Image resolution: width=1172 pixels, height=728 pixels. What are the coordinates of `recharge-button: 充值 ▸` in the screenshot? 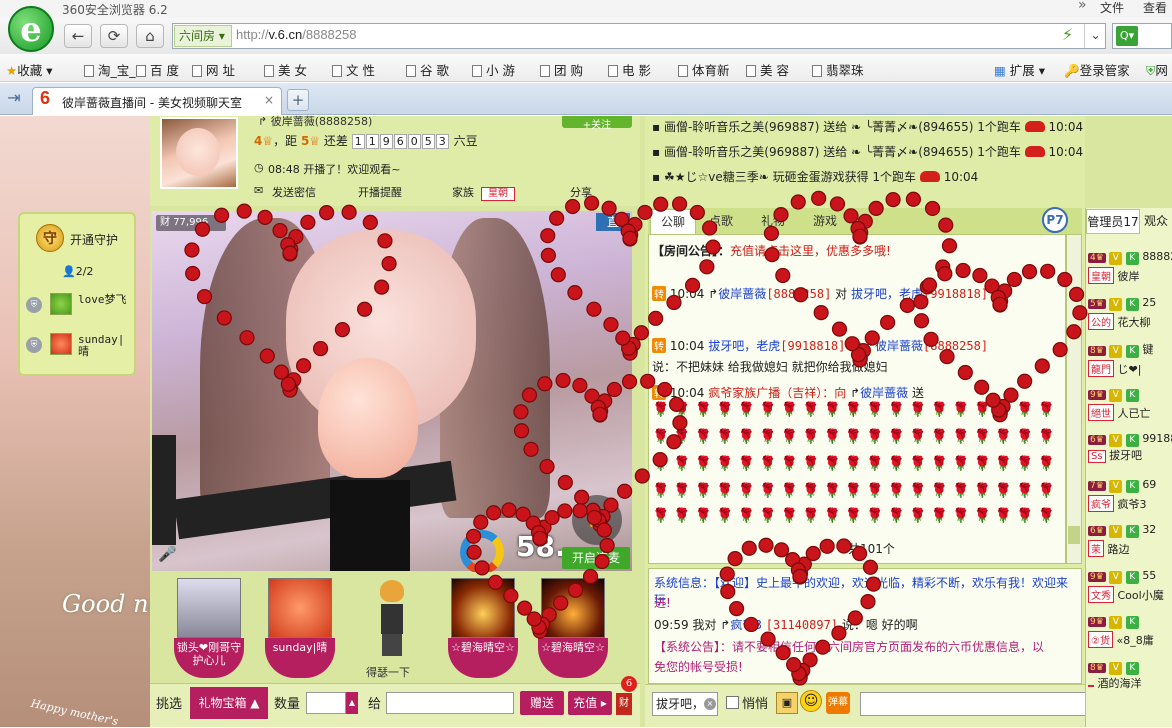 It's located at (590, 703).